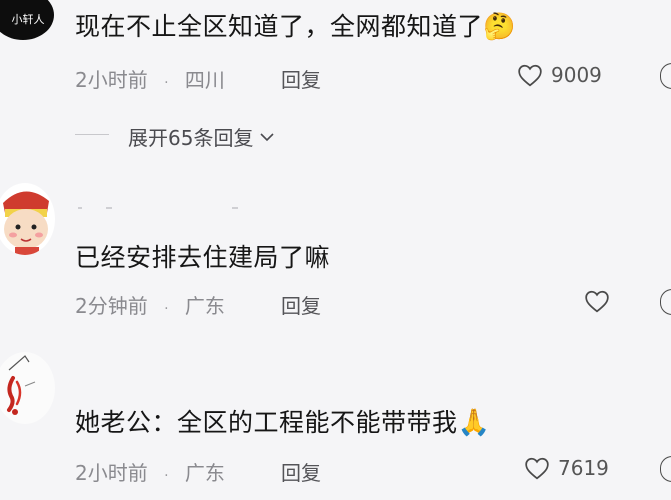 This screenshot has height=500, width=671. I want to click on comment-body: 现在不止全区知道了，全网都知道了, so click(279, 26).